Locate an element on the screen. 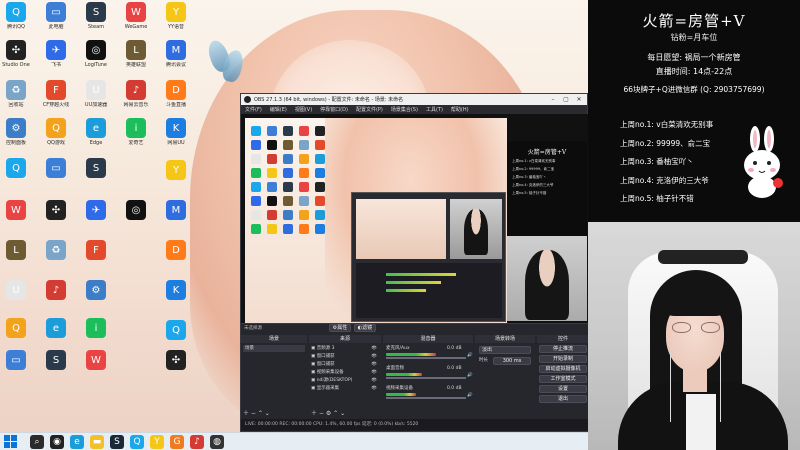  desktop-icon: e Edge is located at coordinates (96, 138).